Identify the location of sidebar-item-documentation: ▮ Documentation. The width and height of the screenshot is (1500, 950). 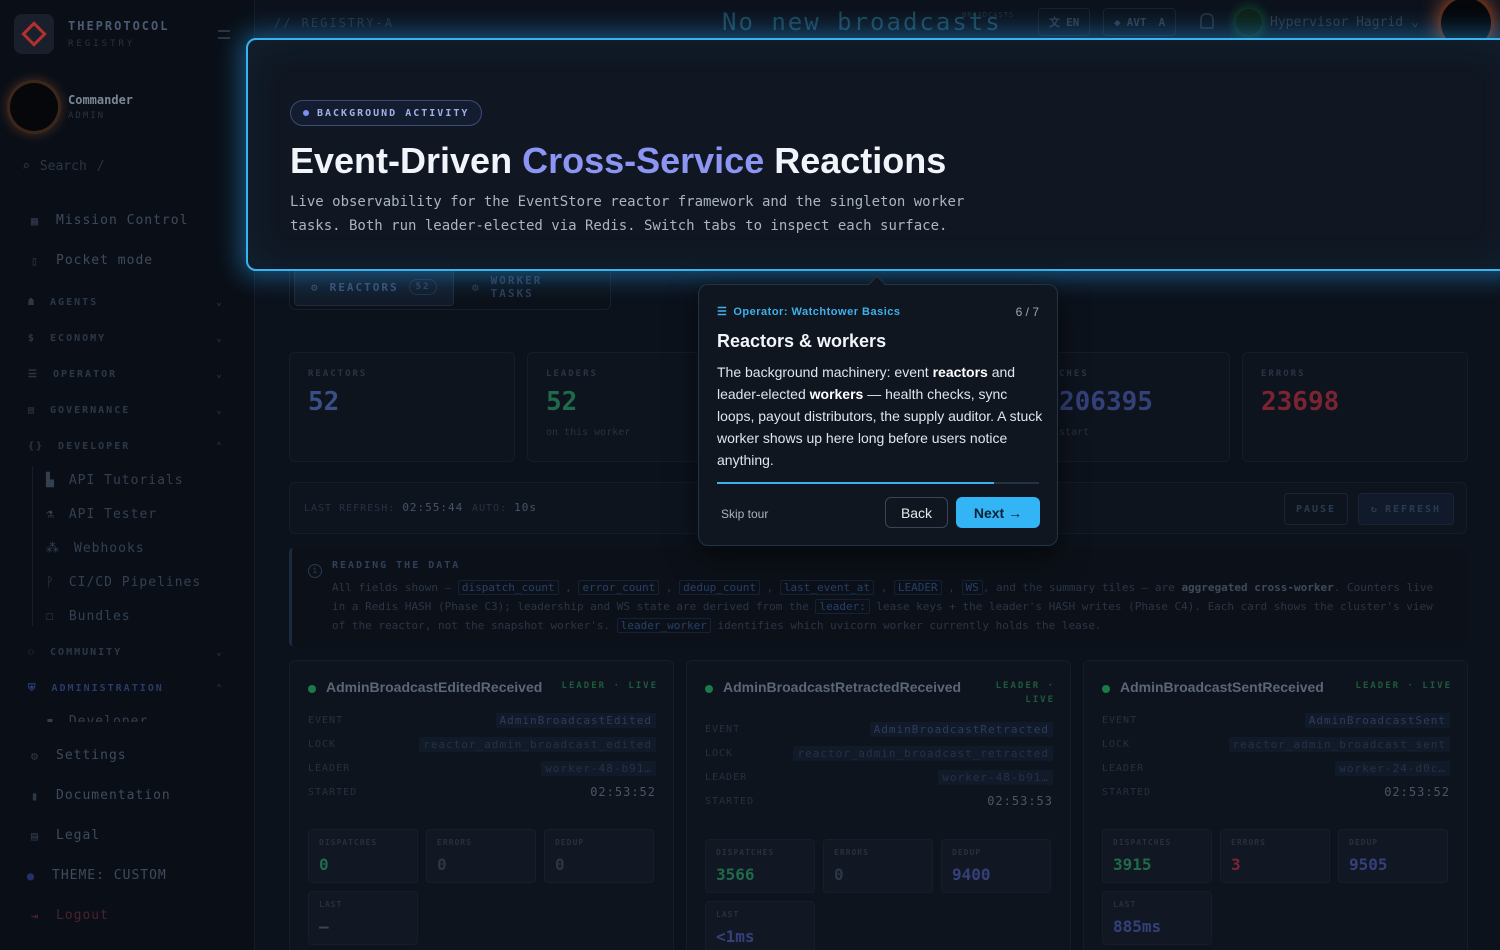
(99, 795).